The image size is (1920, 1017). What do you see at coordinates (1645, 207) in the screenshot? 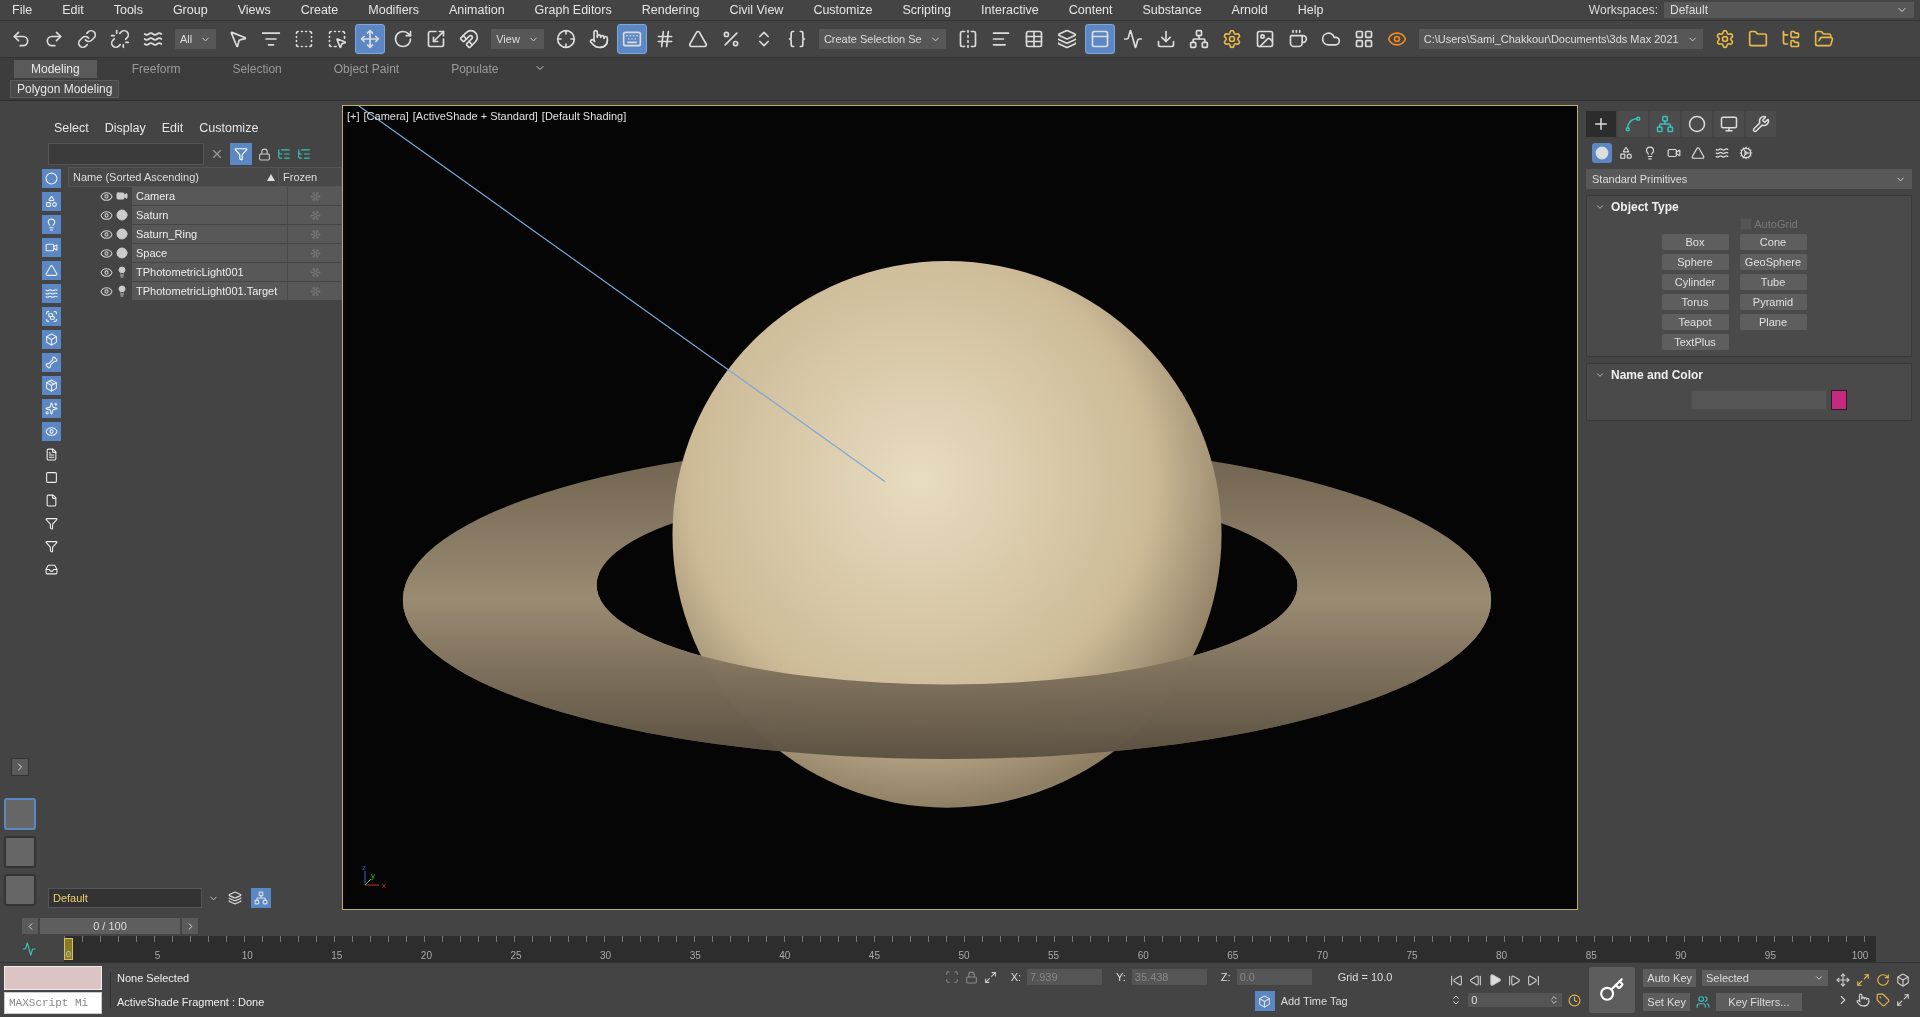
I see `rollout-title: Object Type` at bounding box center [1645, 207].